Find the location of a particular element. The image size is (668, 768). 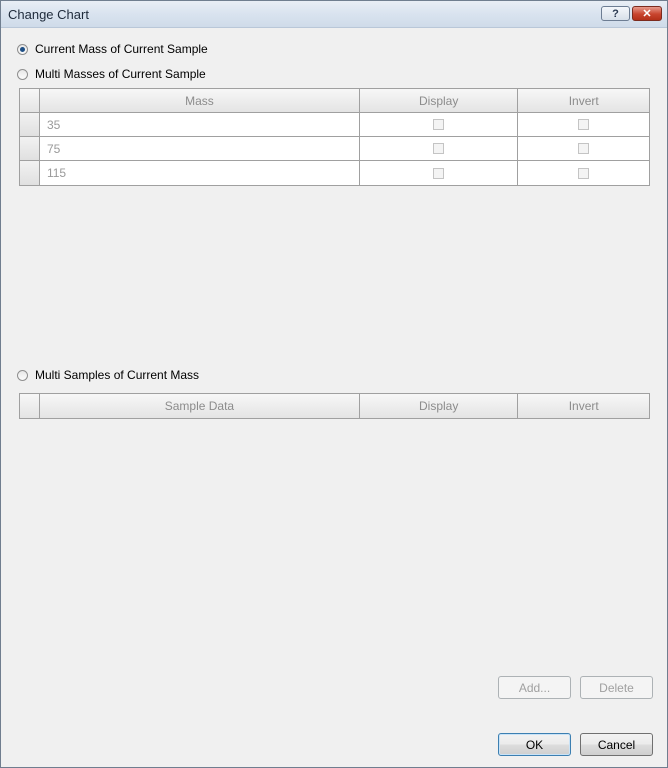

delete-button: Delete is located at coordinates (616, 687).